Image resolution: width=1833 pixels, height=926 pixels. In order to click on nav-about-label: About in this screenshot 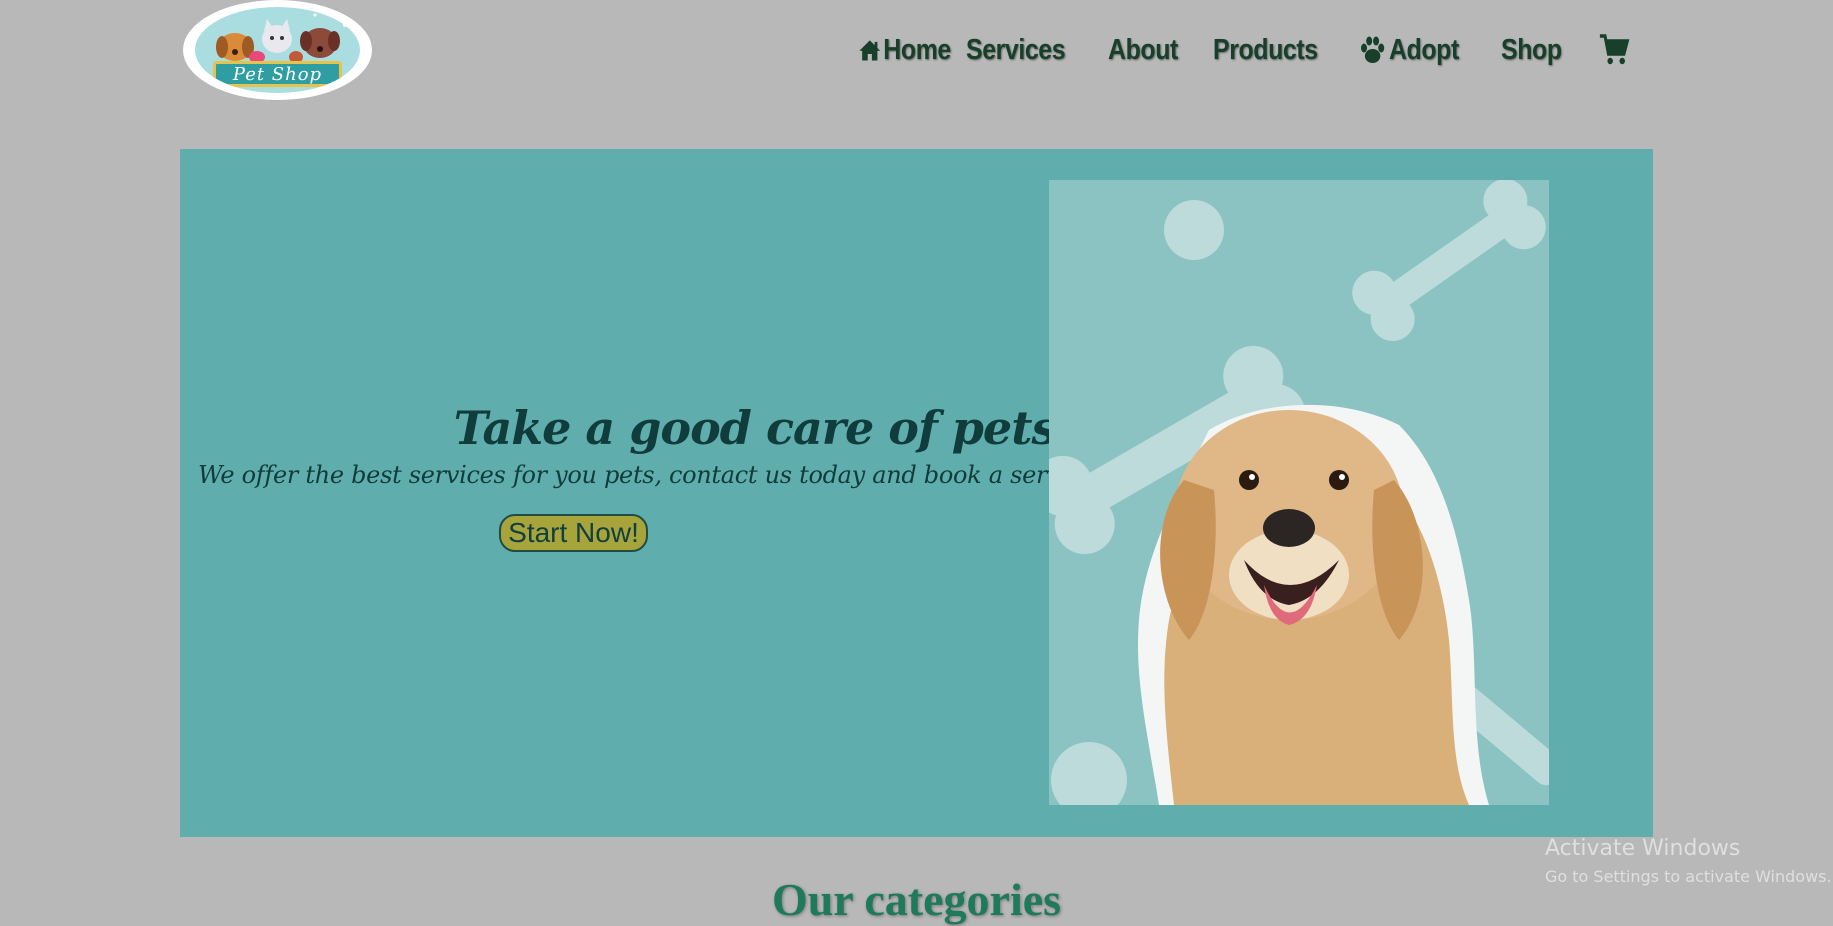, I will do `click(1143, 49)`.